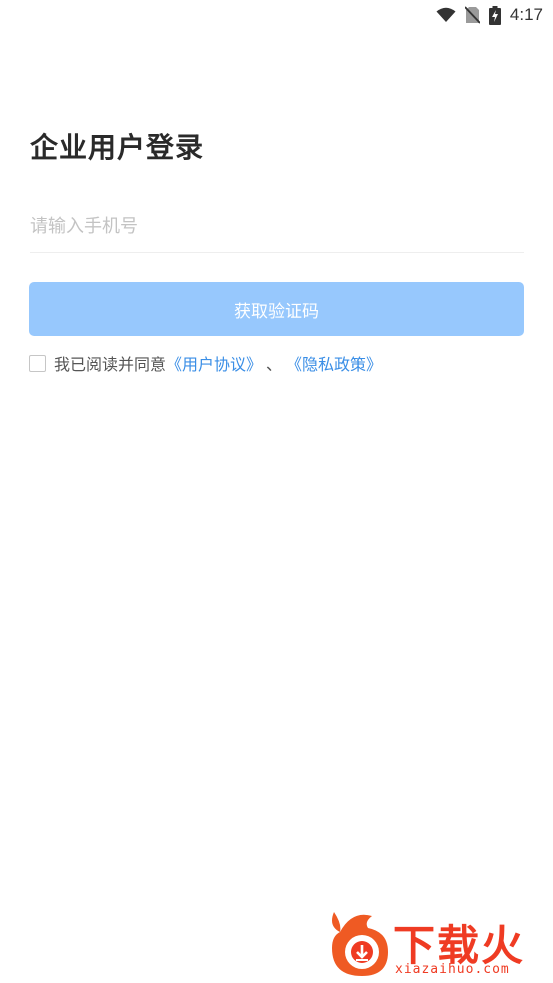 This screenshot has width=553, height=983. What do you see at coordinates (494, 15) in the screenshot?
I see `battery-charging-icon` at bounding box center [494, 15].